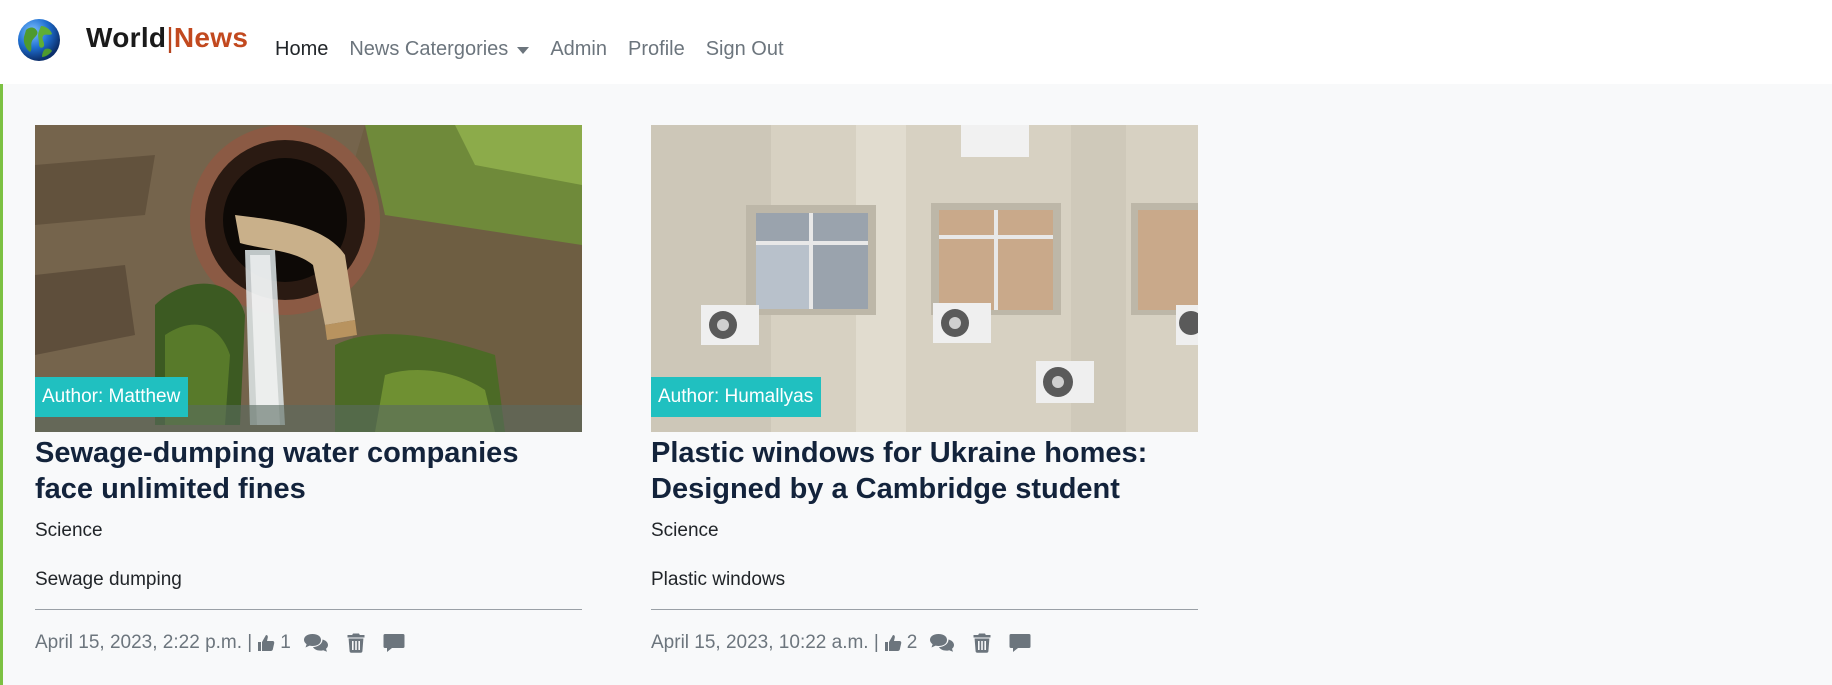  Describe the element at coordinates (718, 579) in the screenshot. I see `article-subtitle: Plastic windows` at that location.